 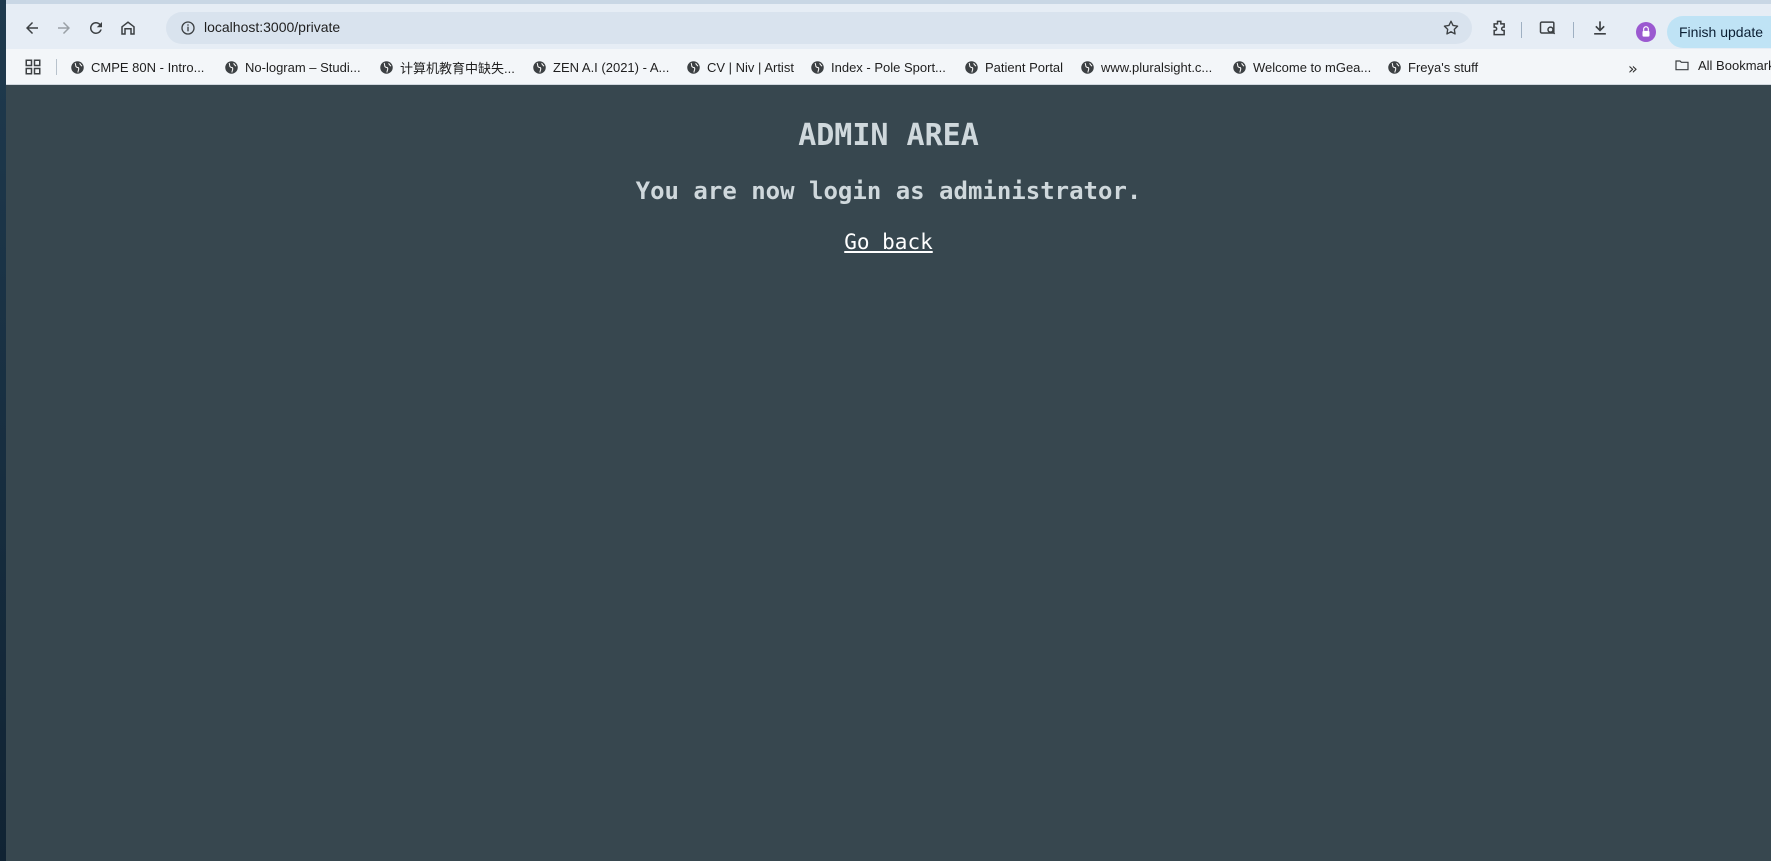 I want to click on finish-update-label: Finish update, so click(x=1721, y=32).